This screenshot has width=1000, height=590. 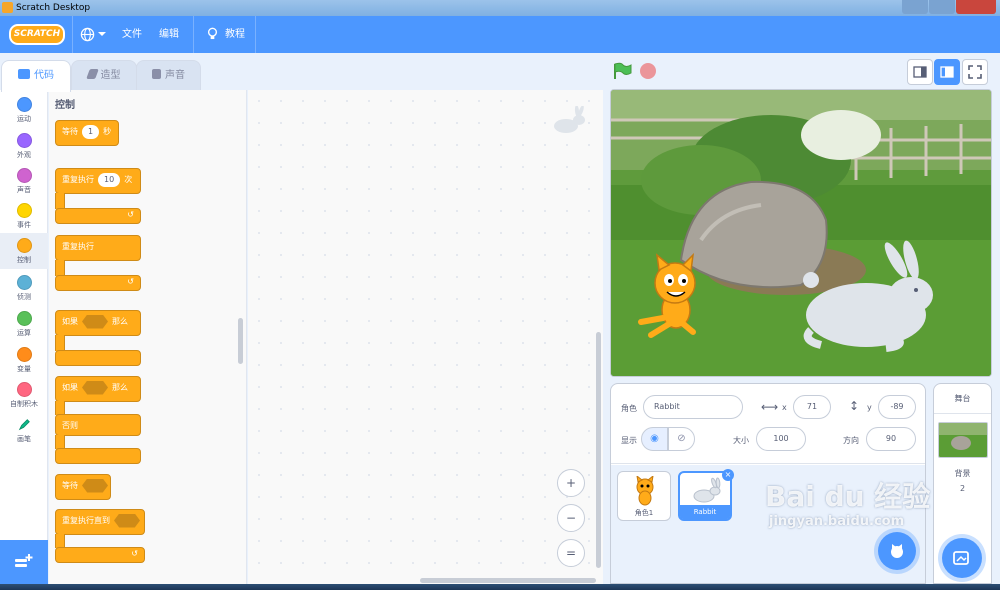 What do you see at coordinates (98, 248) in the screenshot?
I see `forever-block: 重复执行` at bounding box center [98, 248].